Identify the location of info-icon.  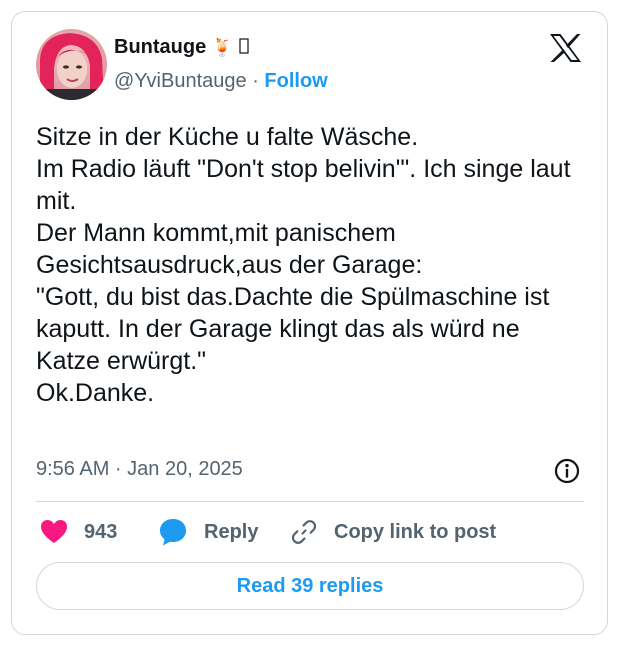
(567, 471).